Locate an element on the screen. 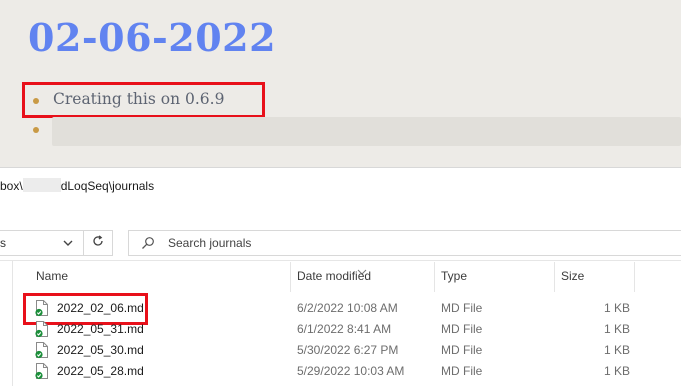 The image size is (681, 386). path-suffix: dLoqSeq\journals is located at coordinates (107, 186).